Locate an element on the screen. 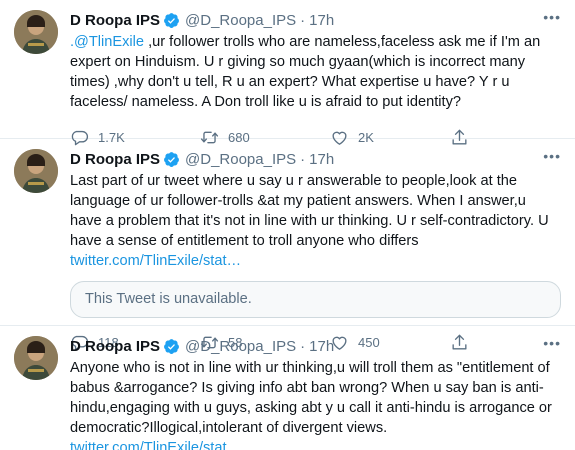  quote-unavailable-text: This Tweet is unavailable. is located at coordinates (168, 299).